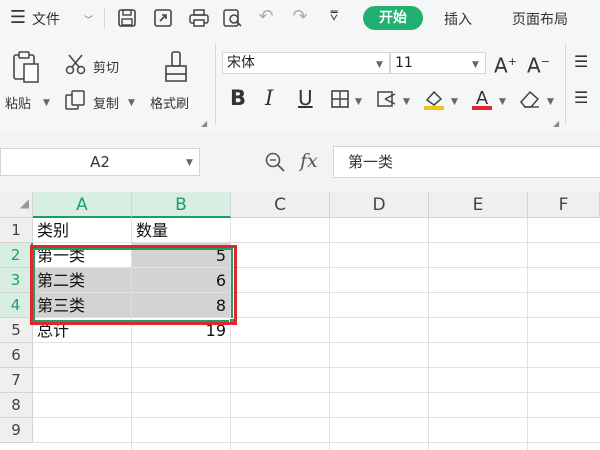 This screenshot has height=450, width=600. What do you see at coordinates (16, 330) in the screenshot?
I see `row-header-5: 5` at bounding box center [16, 330].